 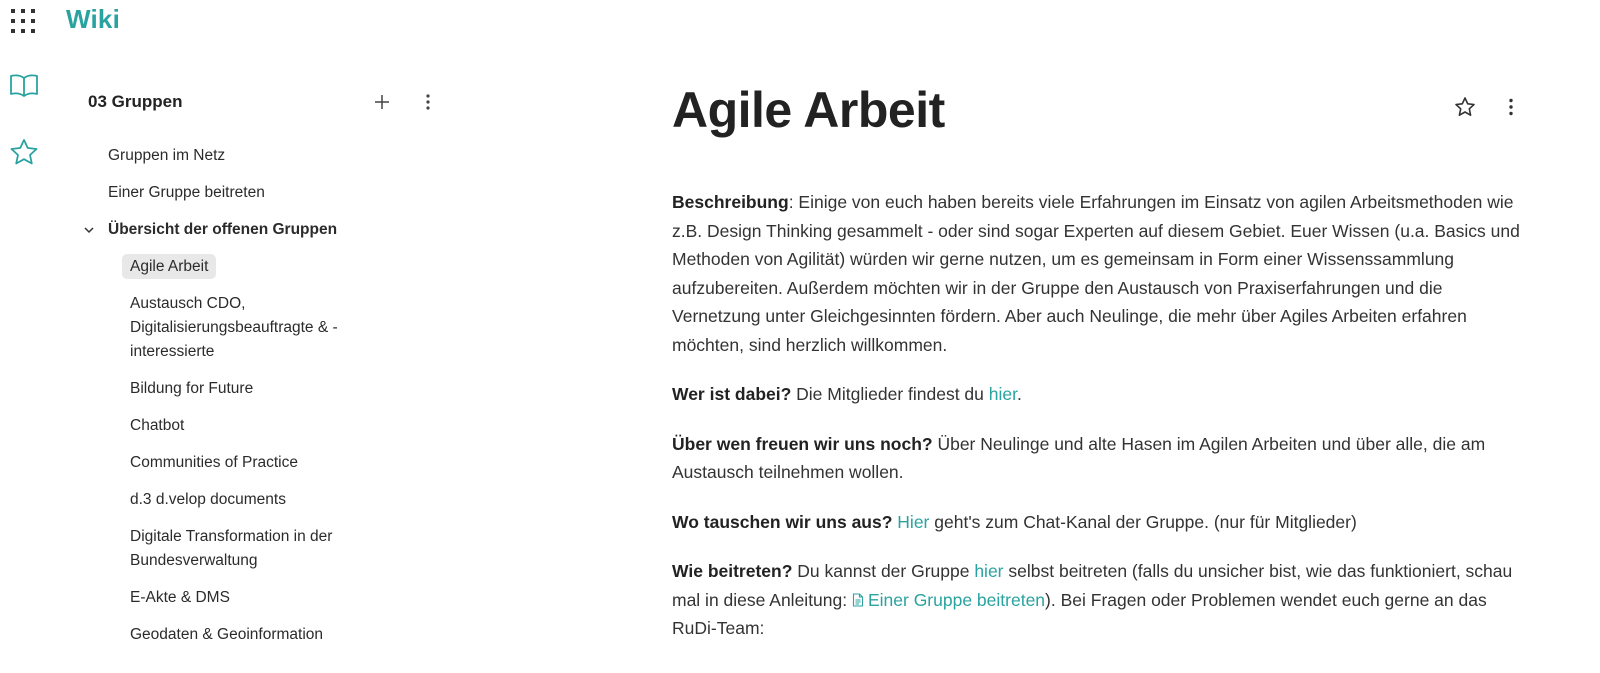 I want to click on tree-item-label: Geodaten & Geoinformation, so click(x=227, y=634).